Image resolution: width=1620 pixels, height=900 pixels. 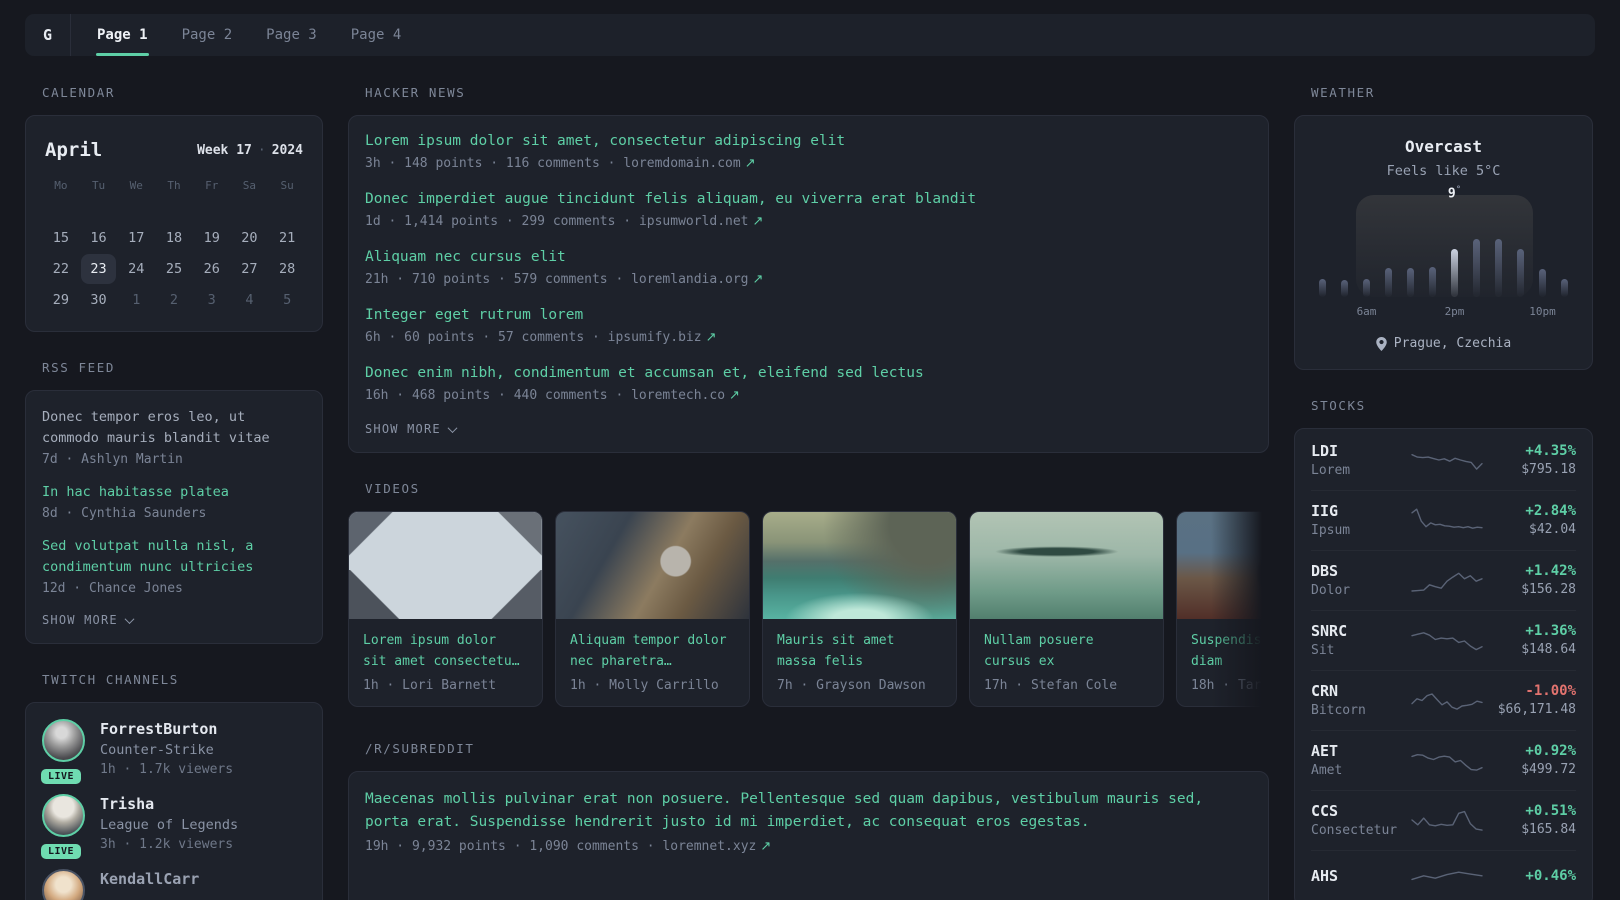 I want to click on calendar-day: 29, so click(x=60, y=299).